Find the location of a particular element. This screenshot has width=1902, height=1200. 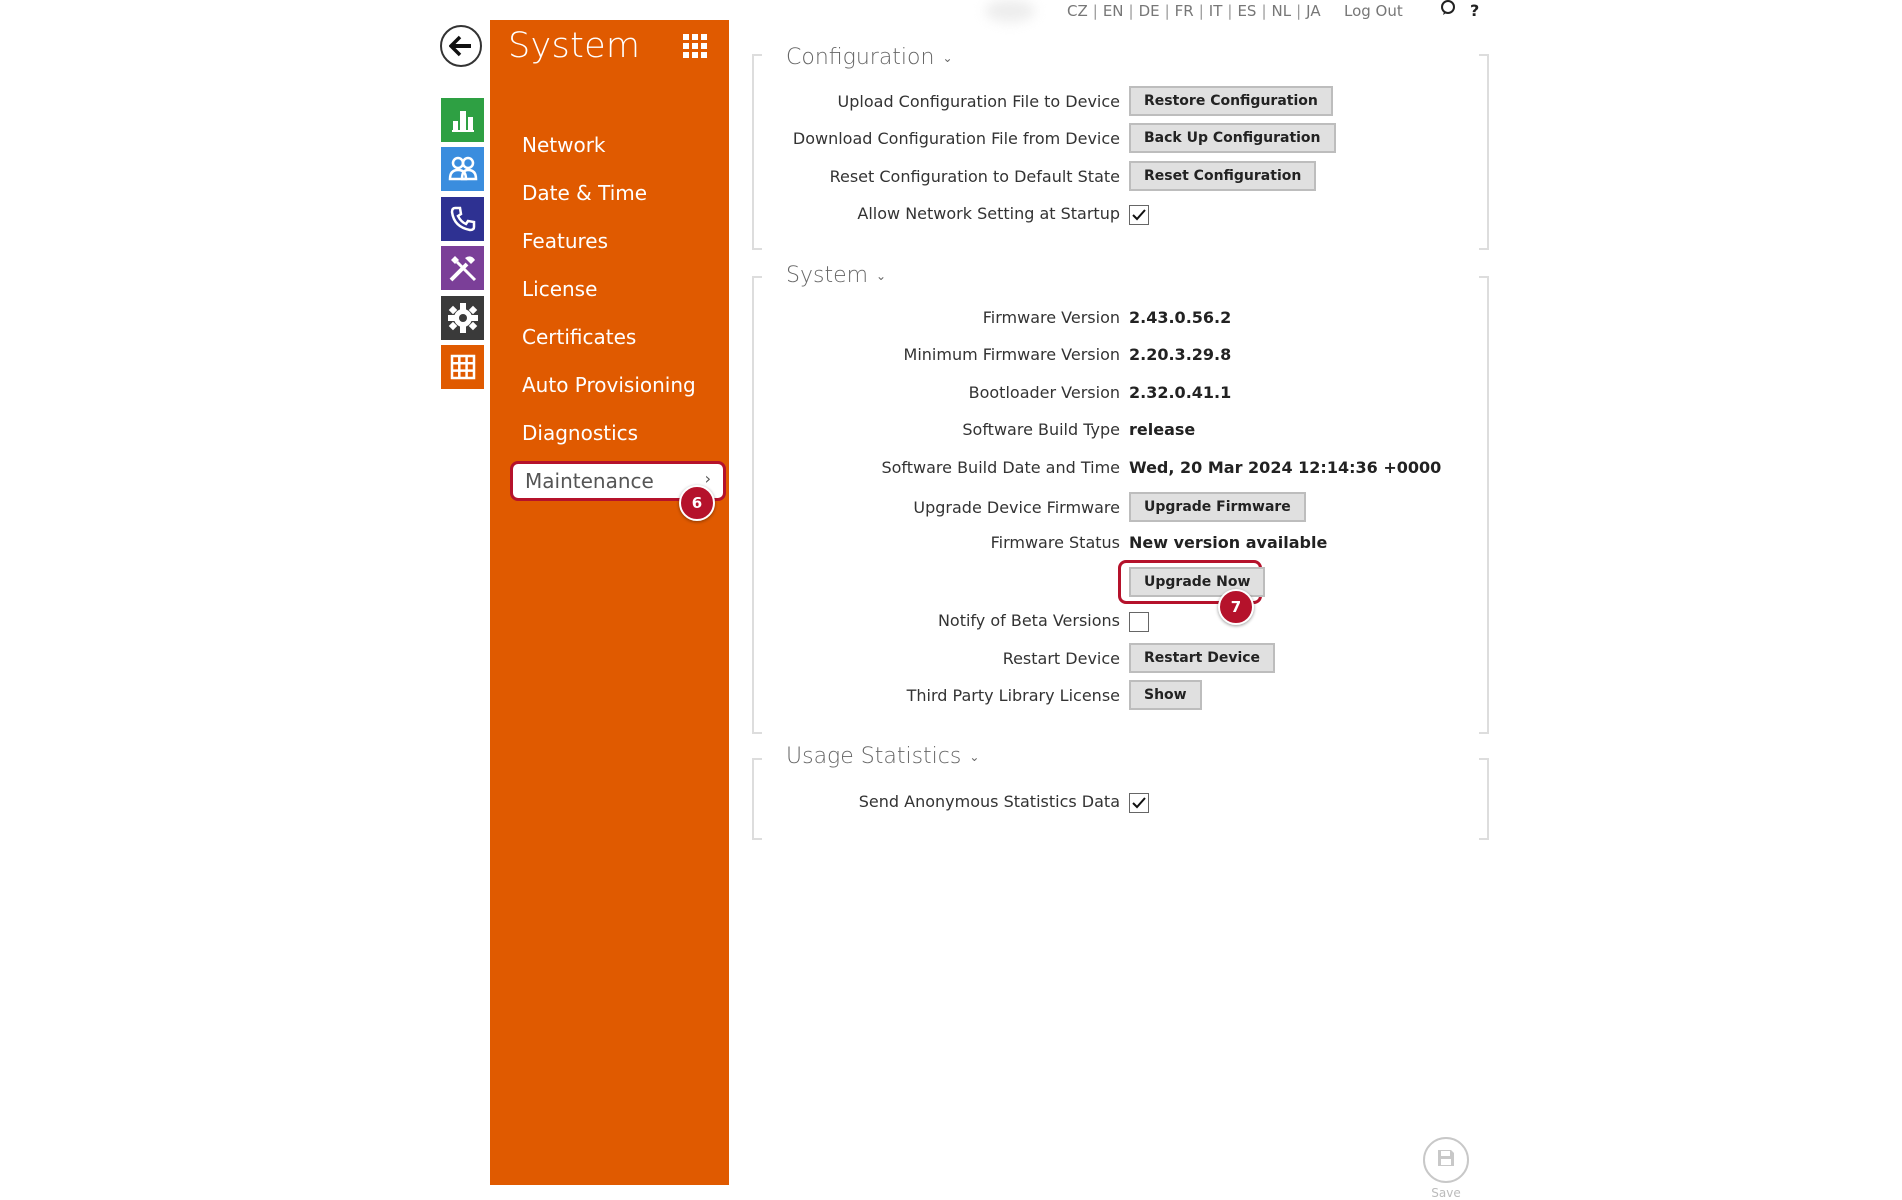

chat-icon is located at coordinates (1448, 10).